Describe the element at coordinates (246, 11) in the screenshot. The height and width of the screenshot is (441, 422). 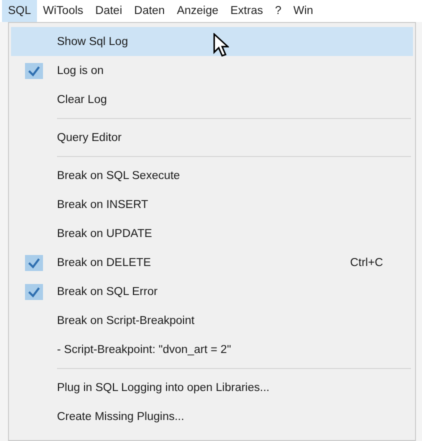
I see `menu-title: Extras` at that location.